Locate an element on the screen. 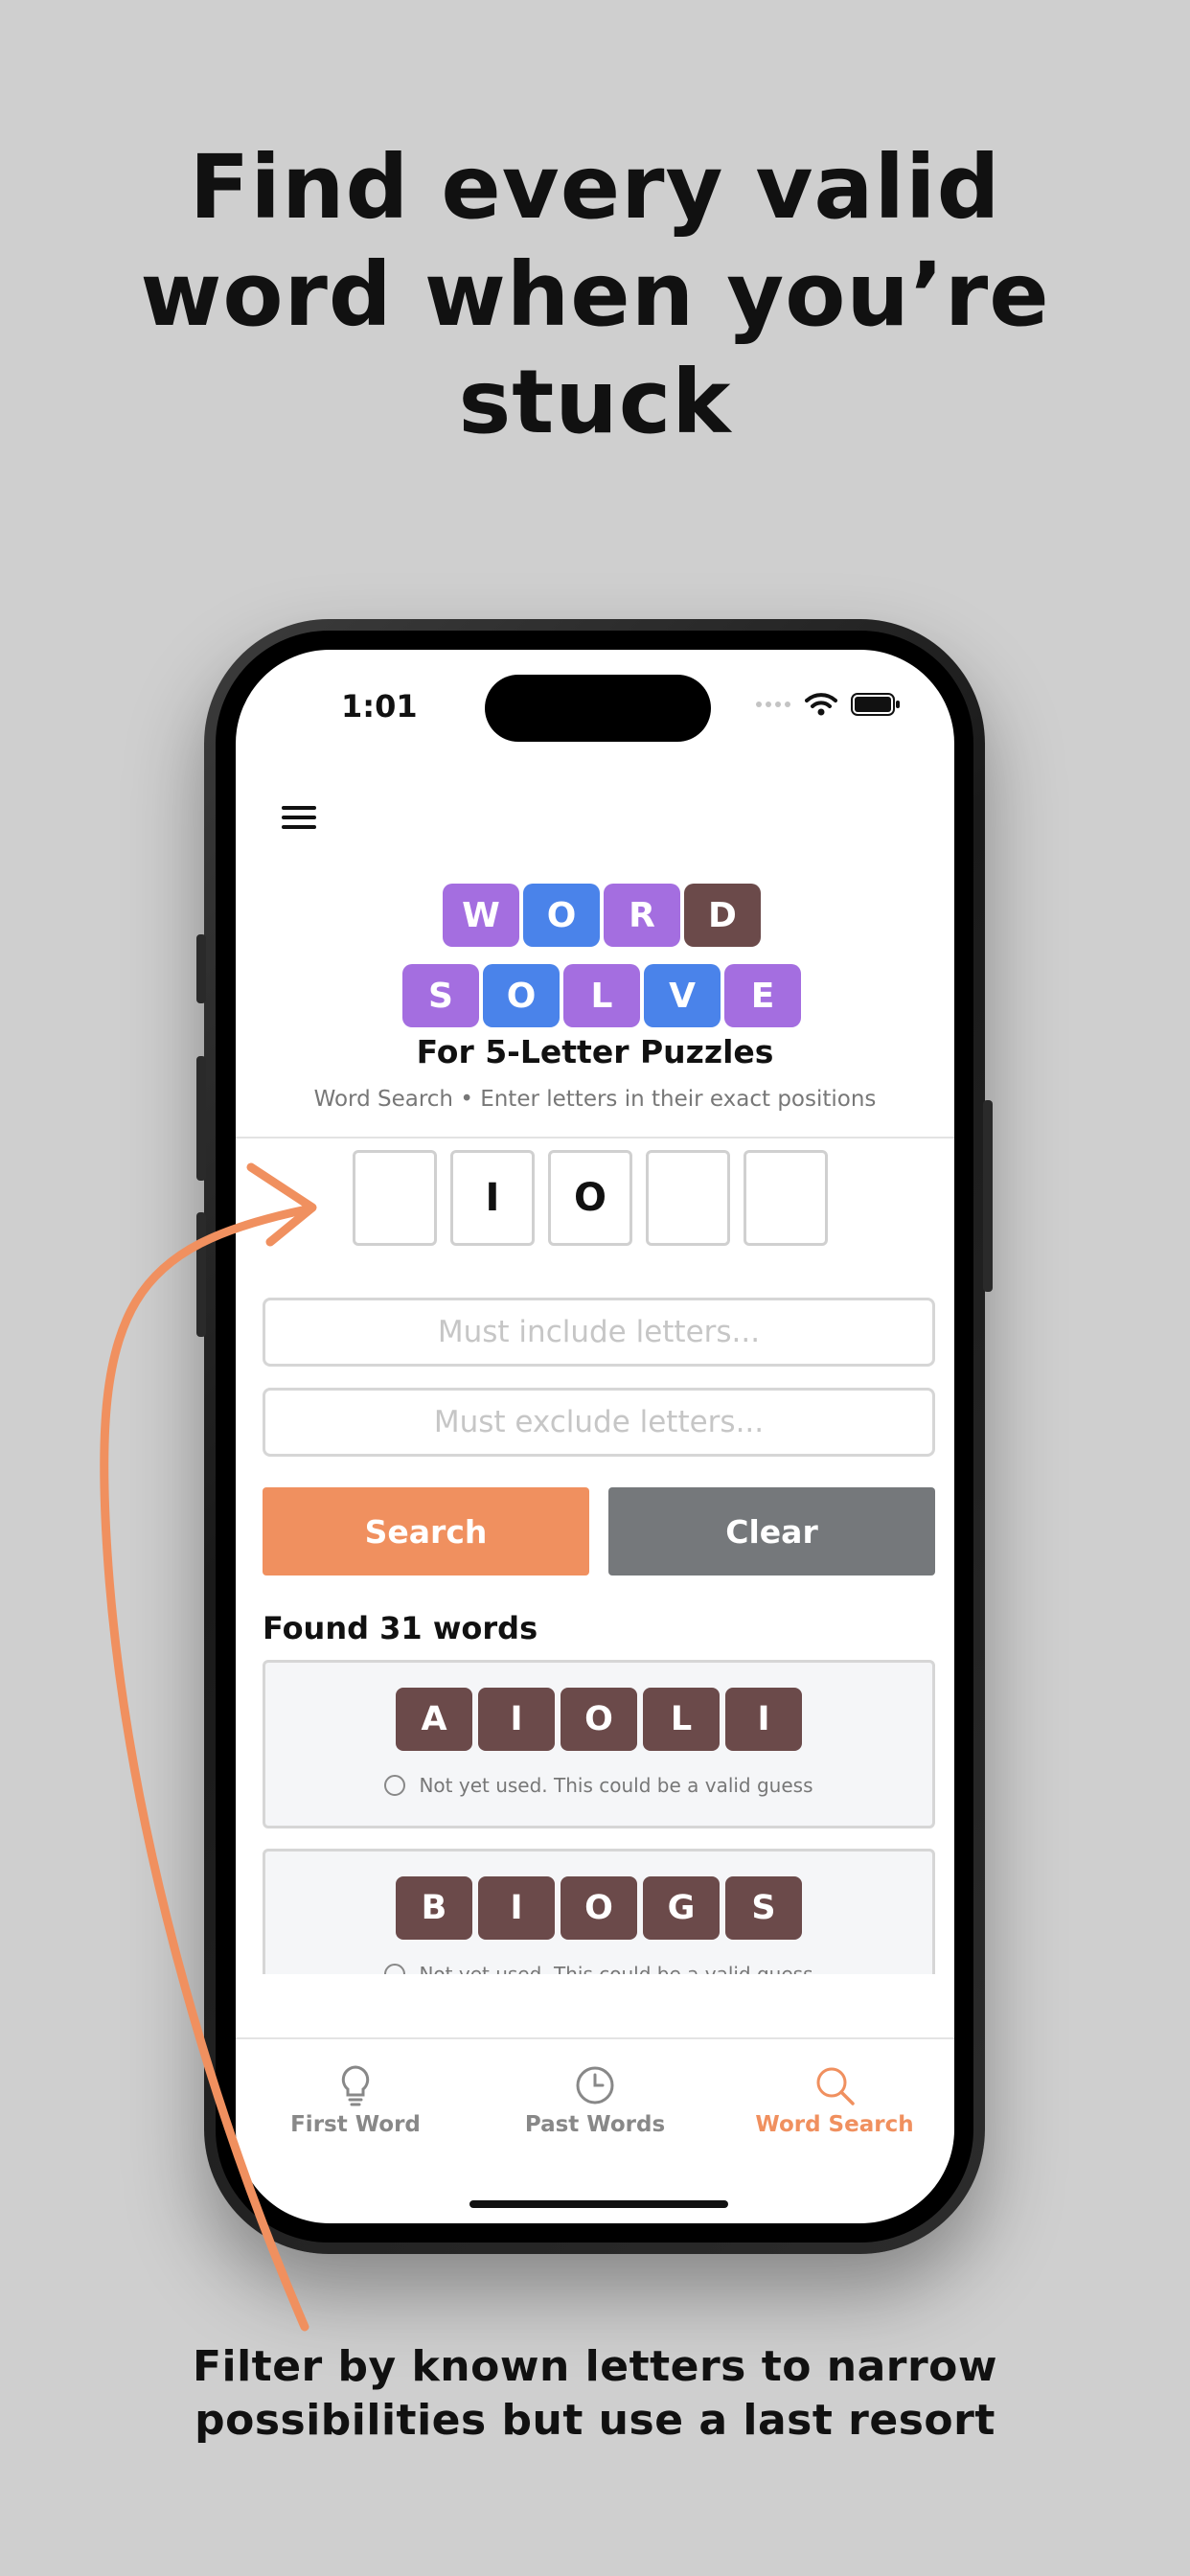 Image resolution: width=1190 pixels, height=2576 pixels. caption-line-2: possibilities but use a last resort is located at coordinates (595, 2420).